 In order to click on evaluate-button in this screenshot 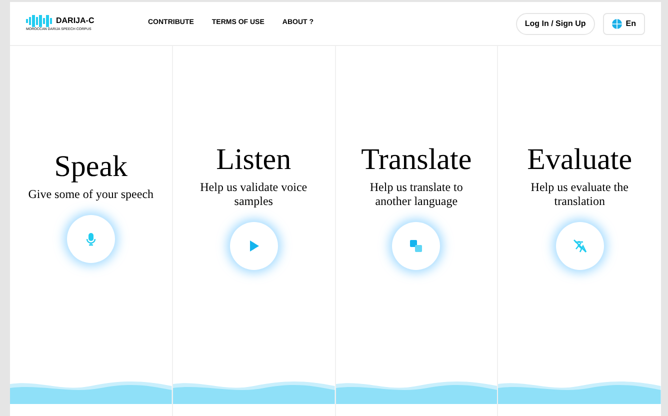, I will do `click(580, 246)`.